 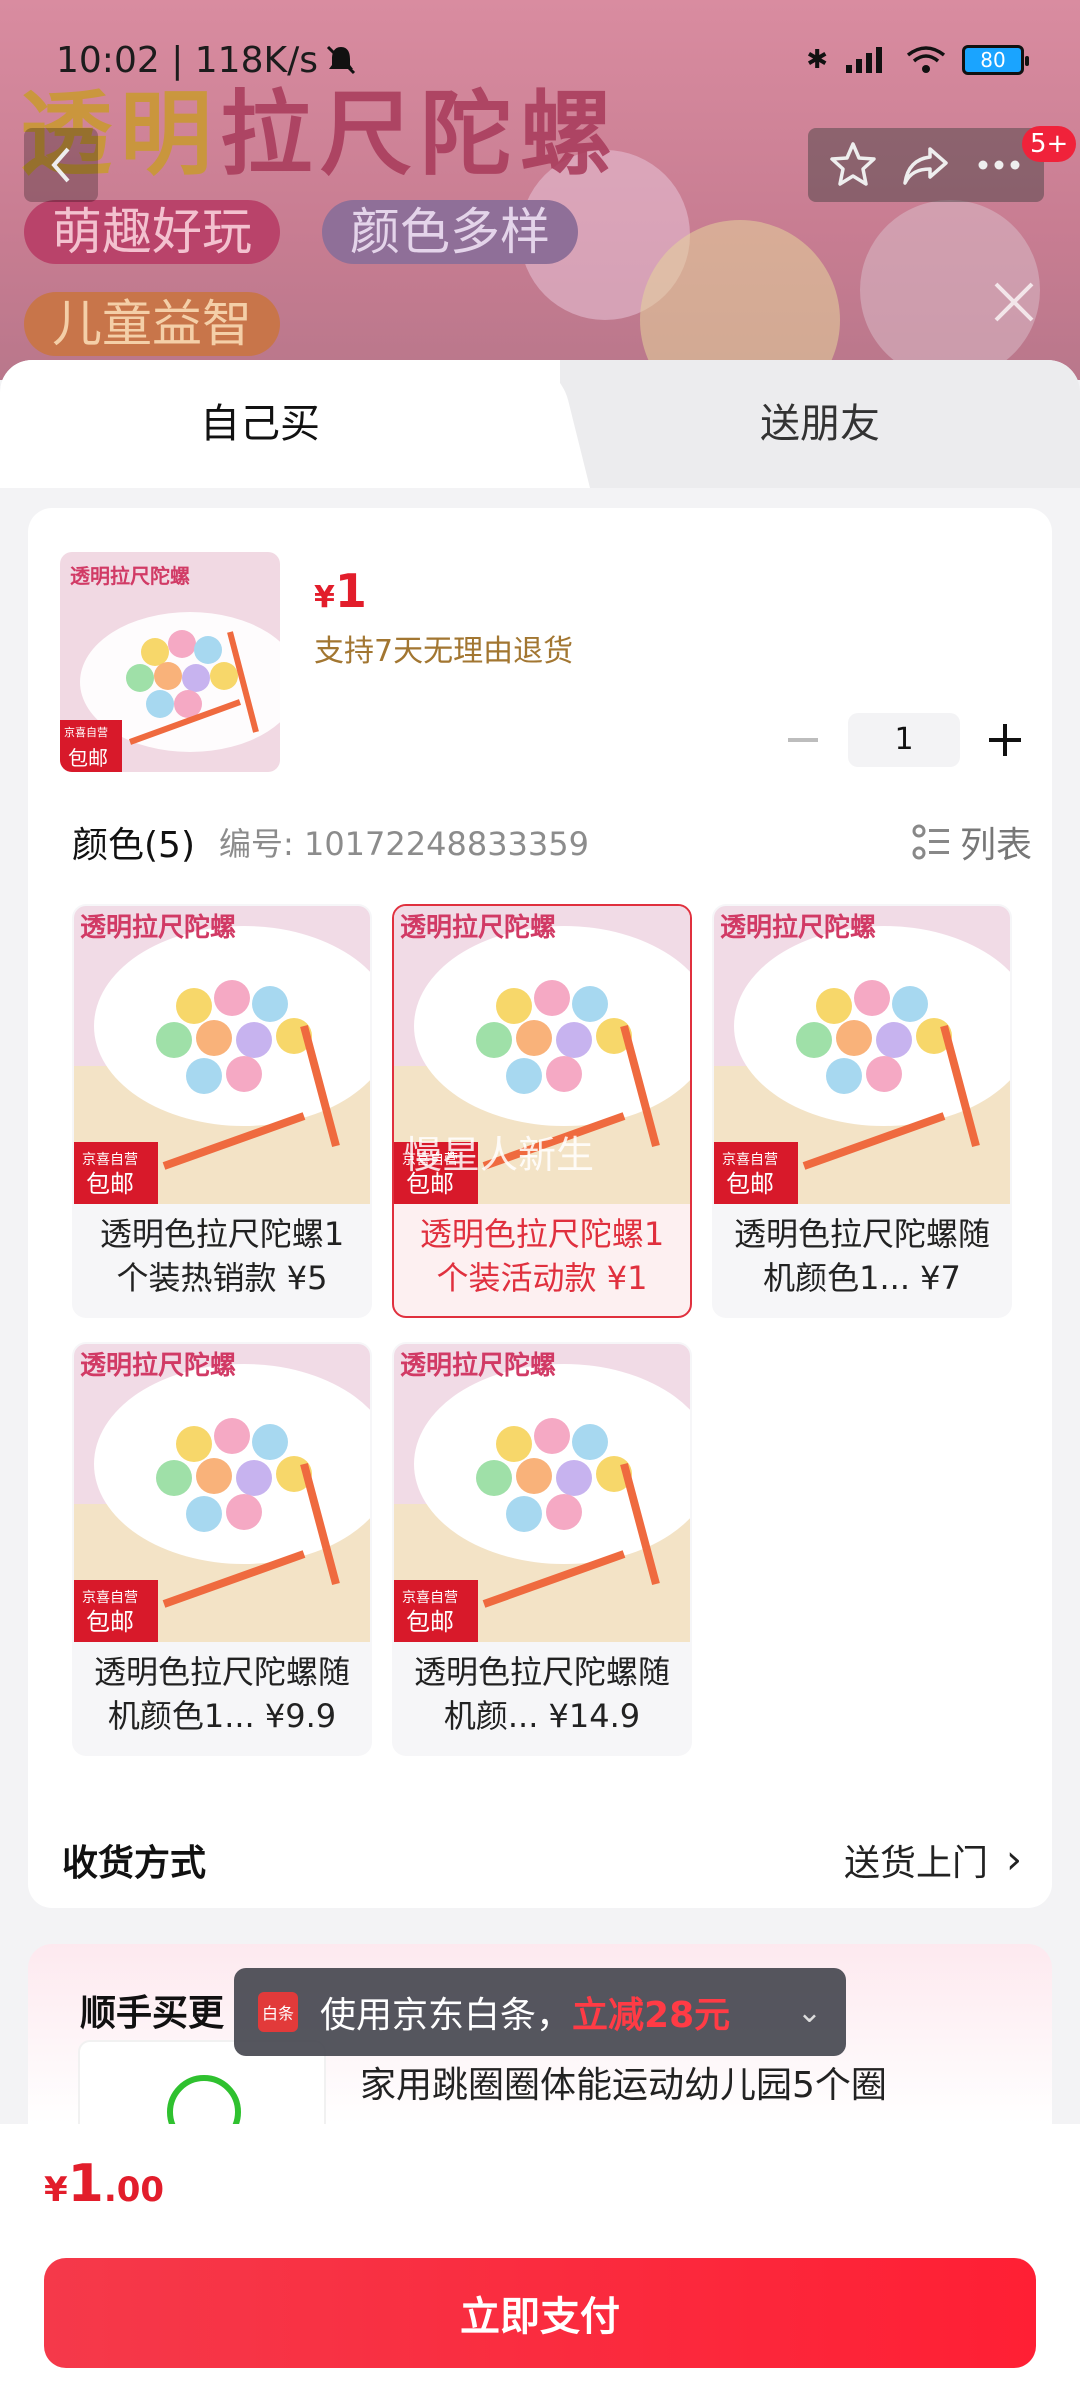 What do you see at coordinates (864, 60) in the screenshot?
I see `signal-icon` at bounding box center [864, 60].